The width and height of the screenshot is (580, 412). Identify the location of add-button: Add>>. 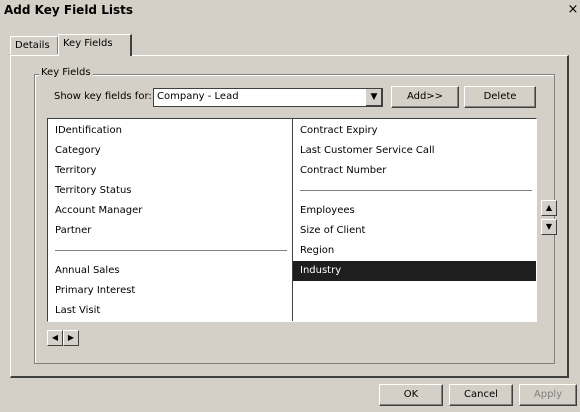
(425, 97).